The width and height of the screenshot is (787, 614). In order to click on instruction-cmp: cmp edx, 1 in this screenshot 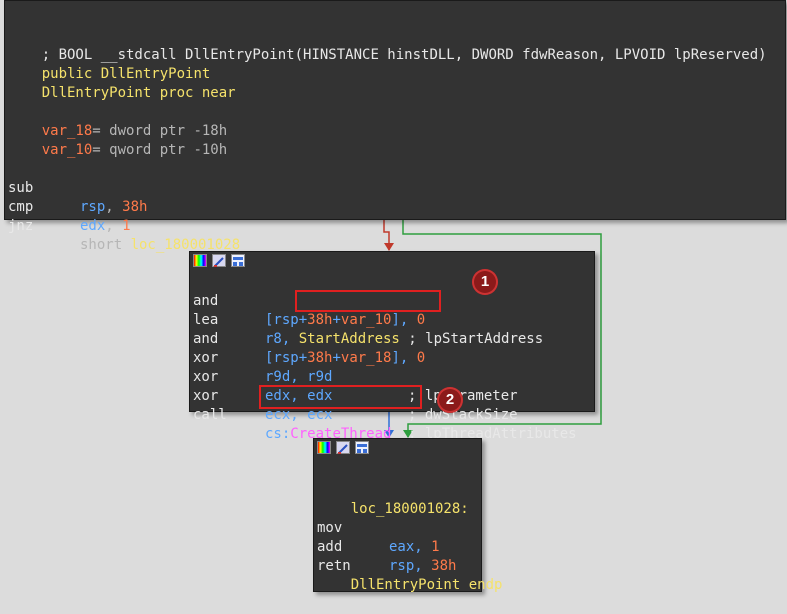, I will do `click(395, 206)`.